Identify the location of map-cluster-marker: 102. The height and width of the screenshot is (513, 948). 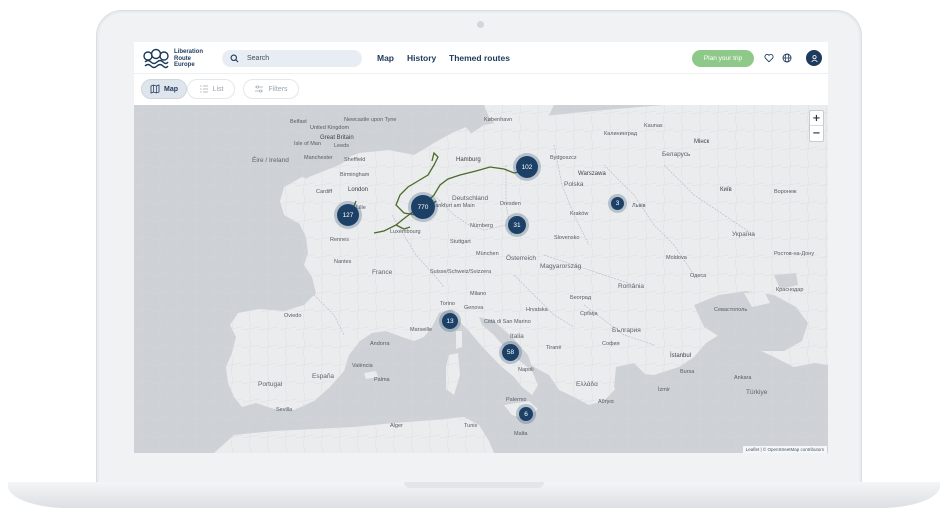
(527, 167).